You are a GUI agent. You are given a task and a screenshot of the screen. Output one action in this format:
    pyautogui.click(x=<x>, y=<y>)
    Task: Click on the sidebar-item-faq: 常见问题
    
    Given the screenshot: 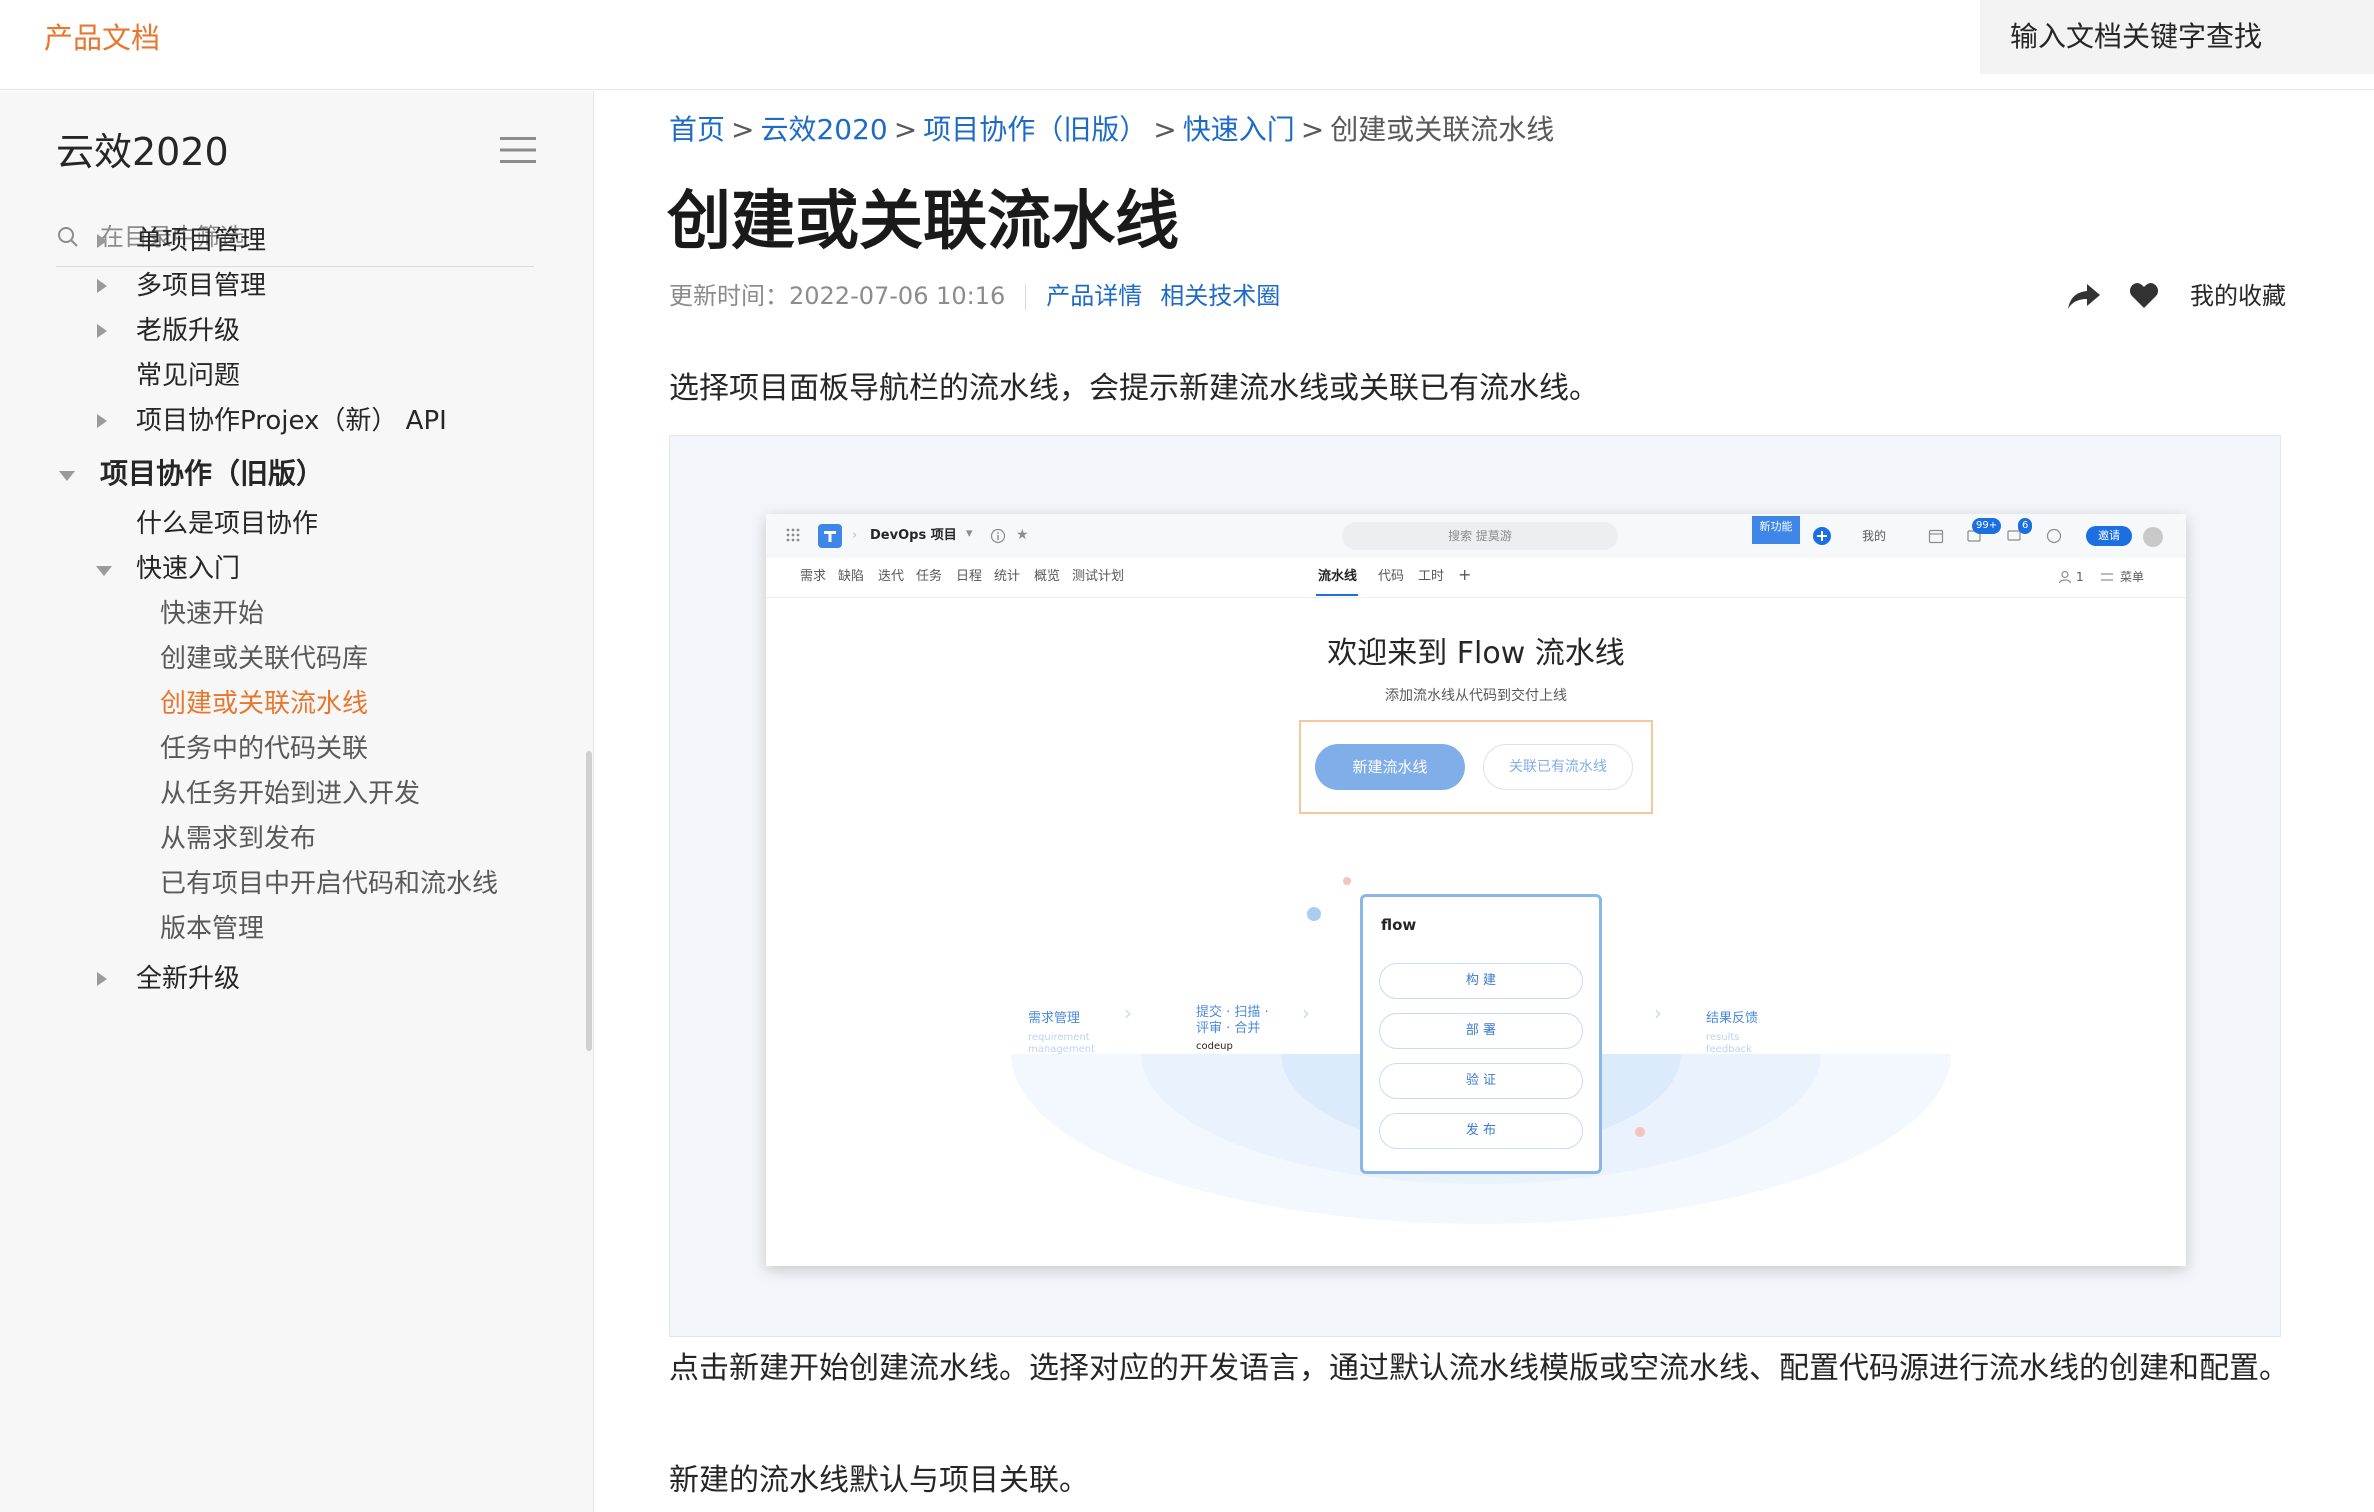 What is the action you would take?
    pyautogui.click(x=188, y=376)
    